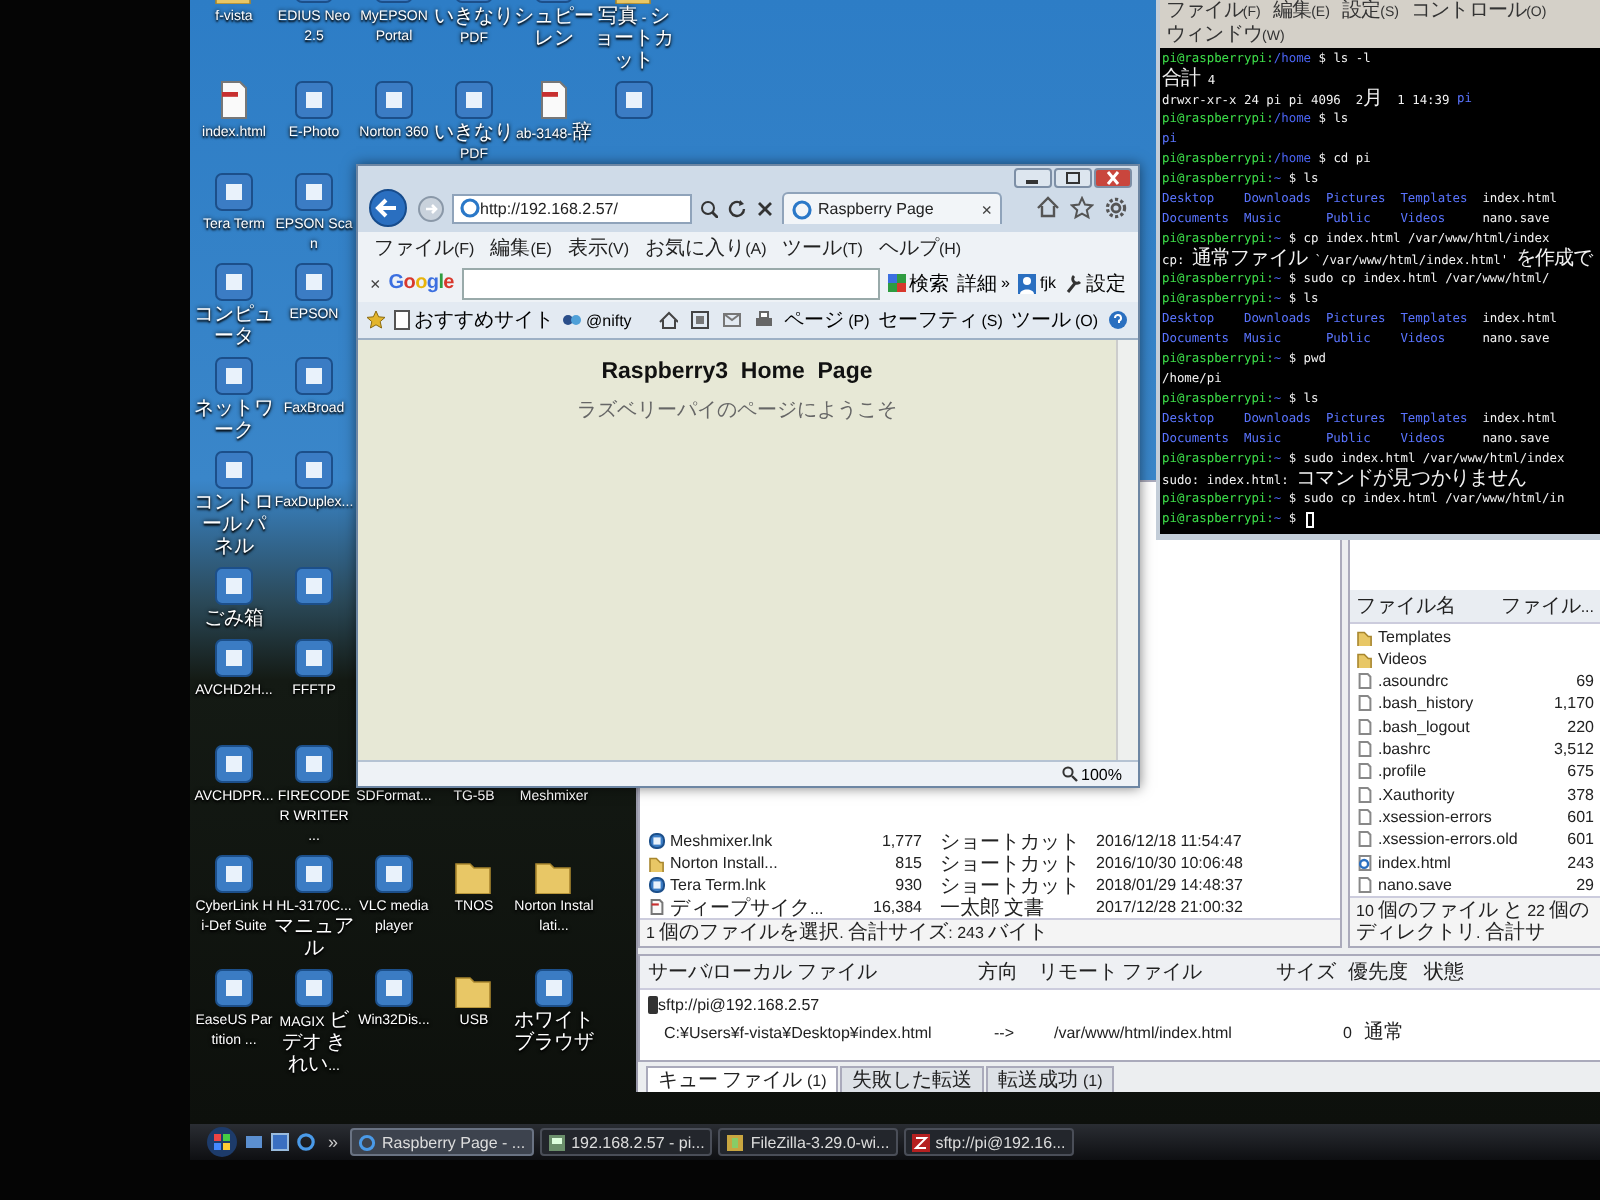  What do you see at coordinates (1475, 884) in the screenshot?
I see `file-row: nano.save 29` at bounding box center [1475, 884].